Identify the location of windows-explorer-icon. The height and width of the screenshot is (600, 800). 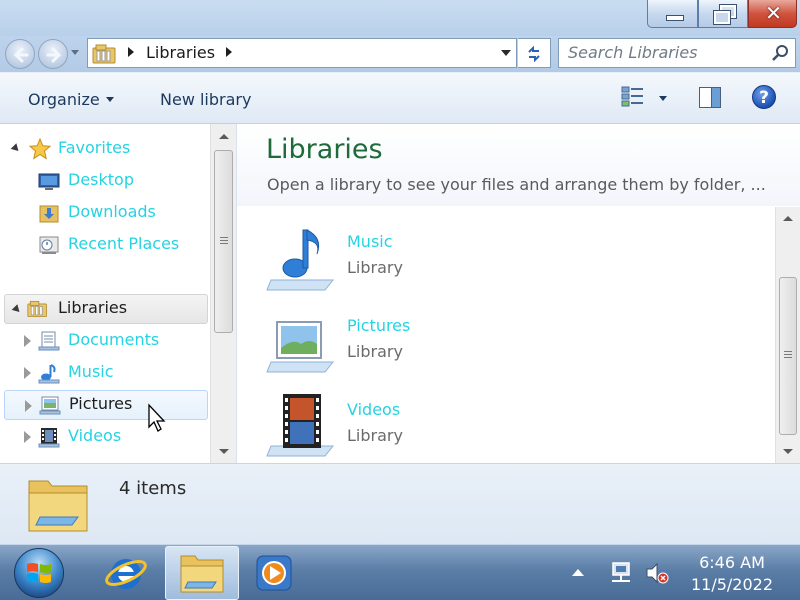
(202, 574).